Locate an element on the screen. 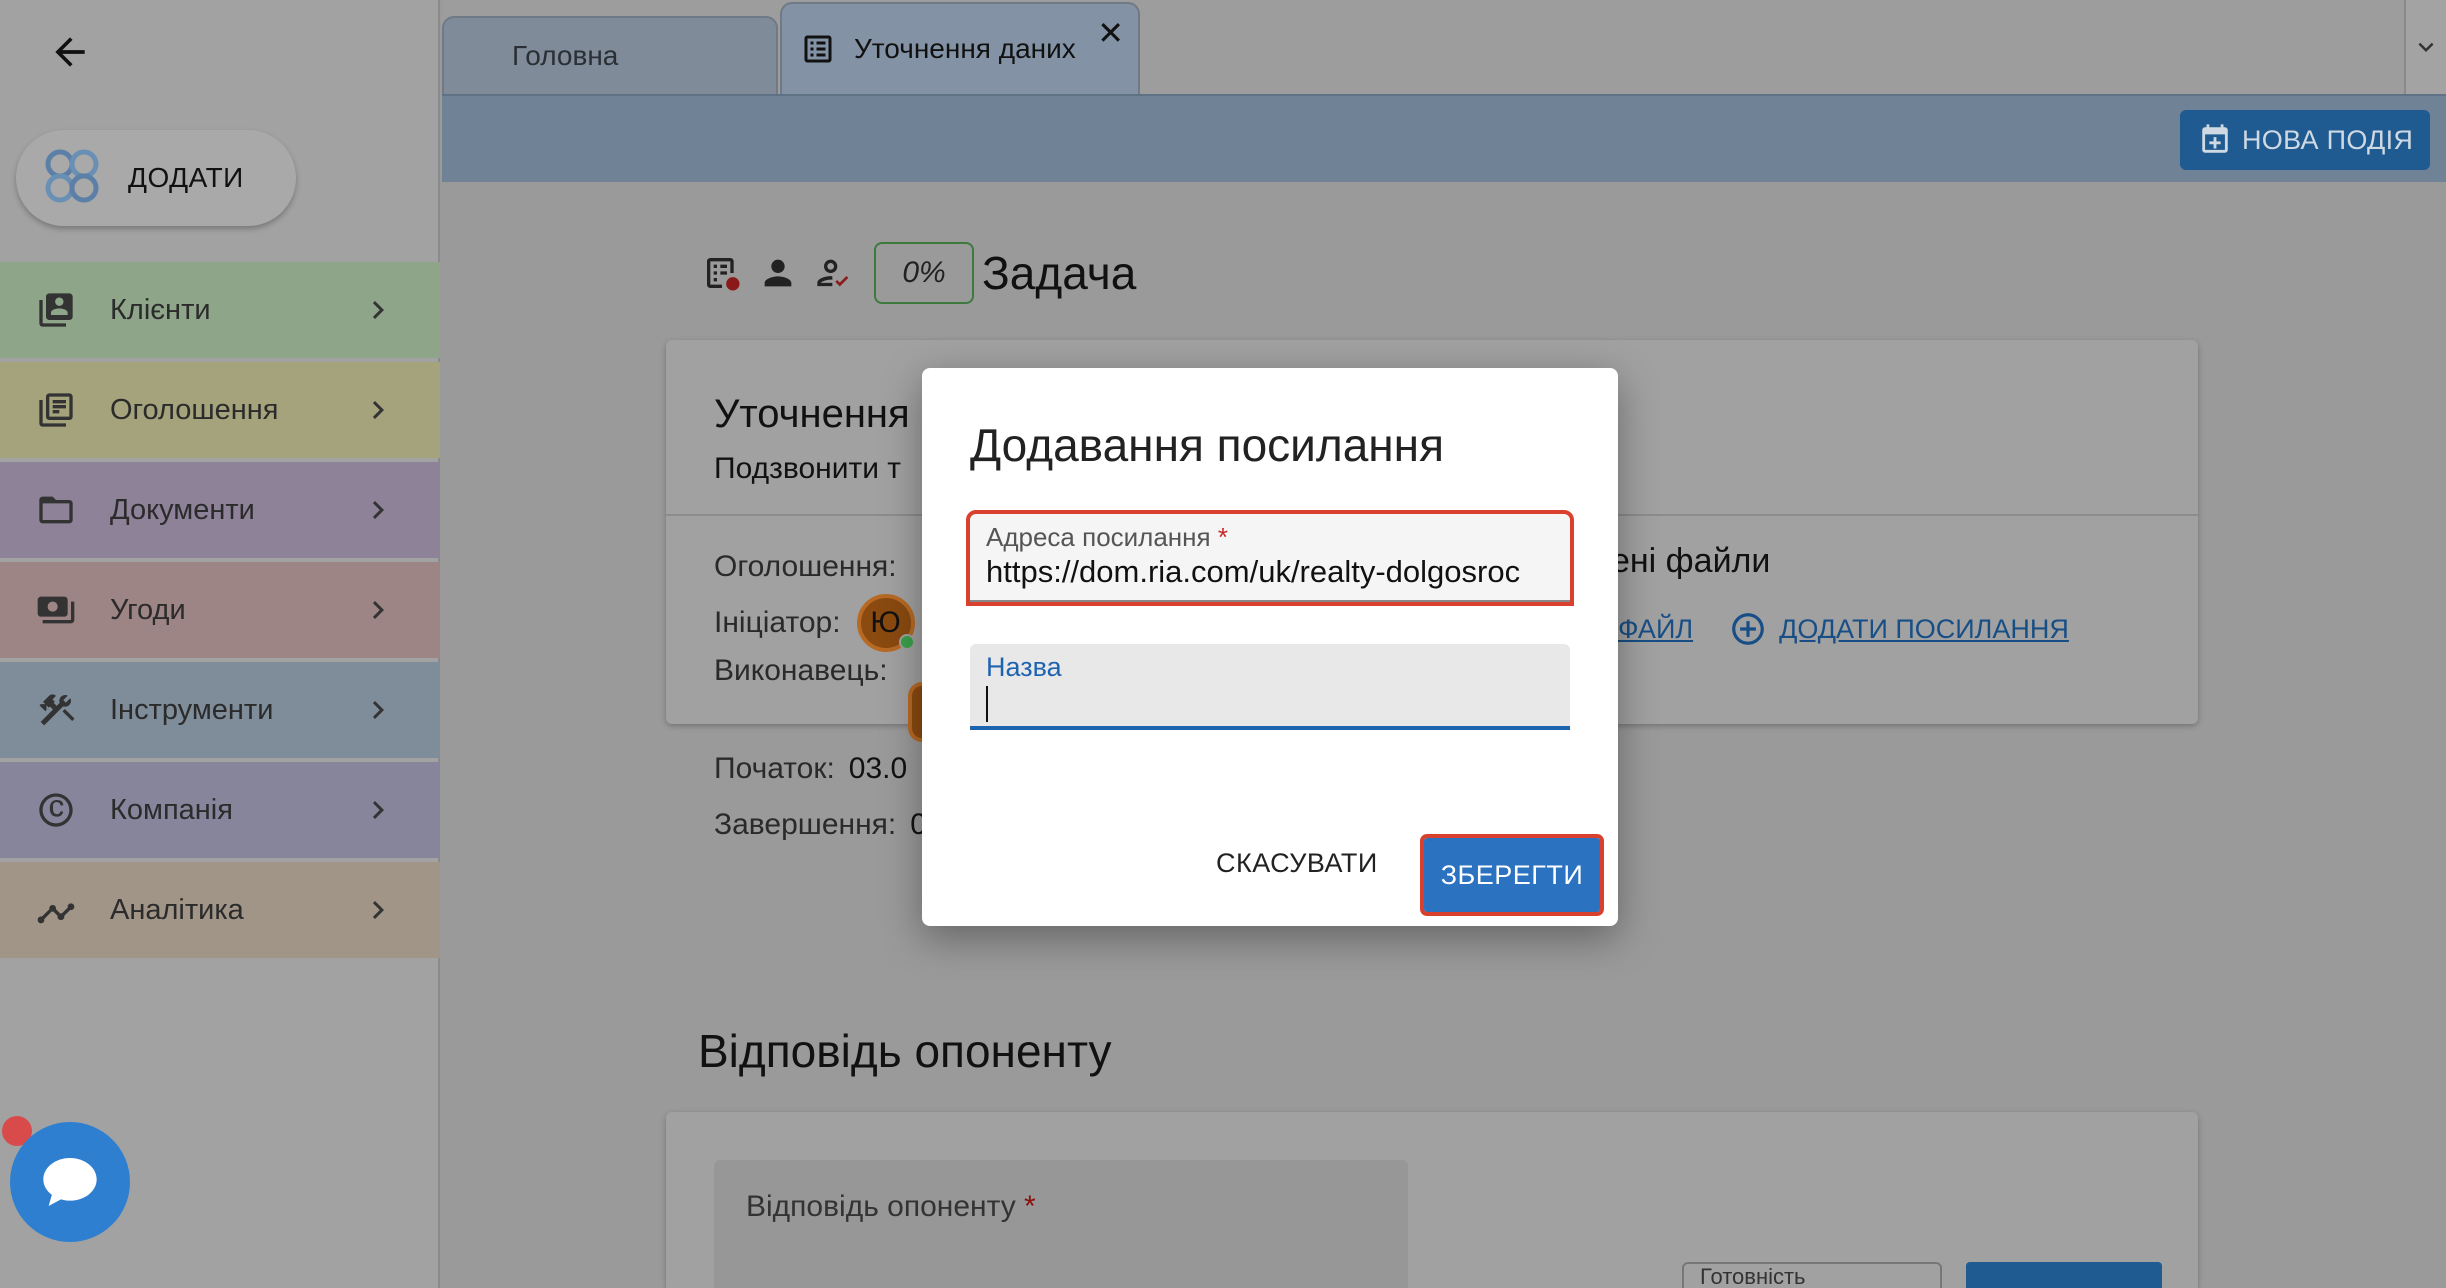 The height and width of the screenshot is (1288, 2446). add-button-label: ДОДАТИ is located at coordinates (186, 177).